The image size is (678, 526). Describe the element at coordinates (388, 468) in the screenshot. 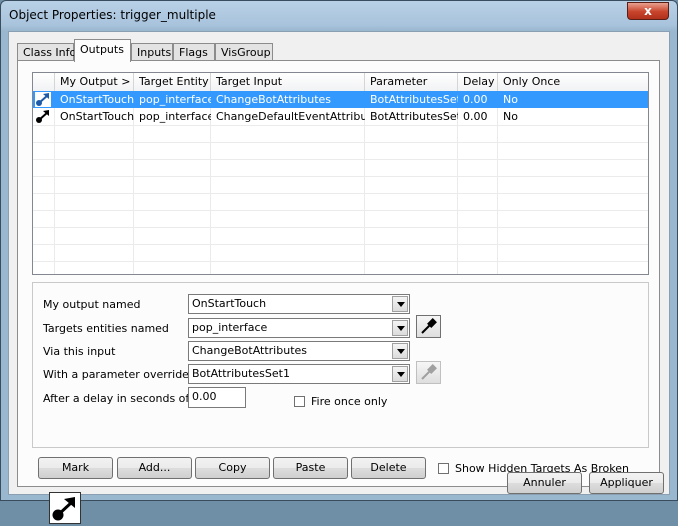

I see `delete-button: Delete` at that location.